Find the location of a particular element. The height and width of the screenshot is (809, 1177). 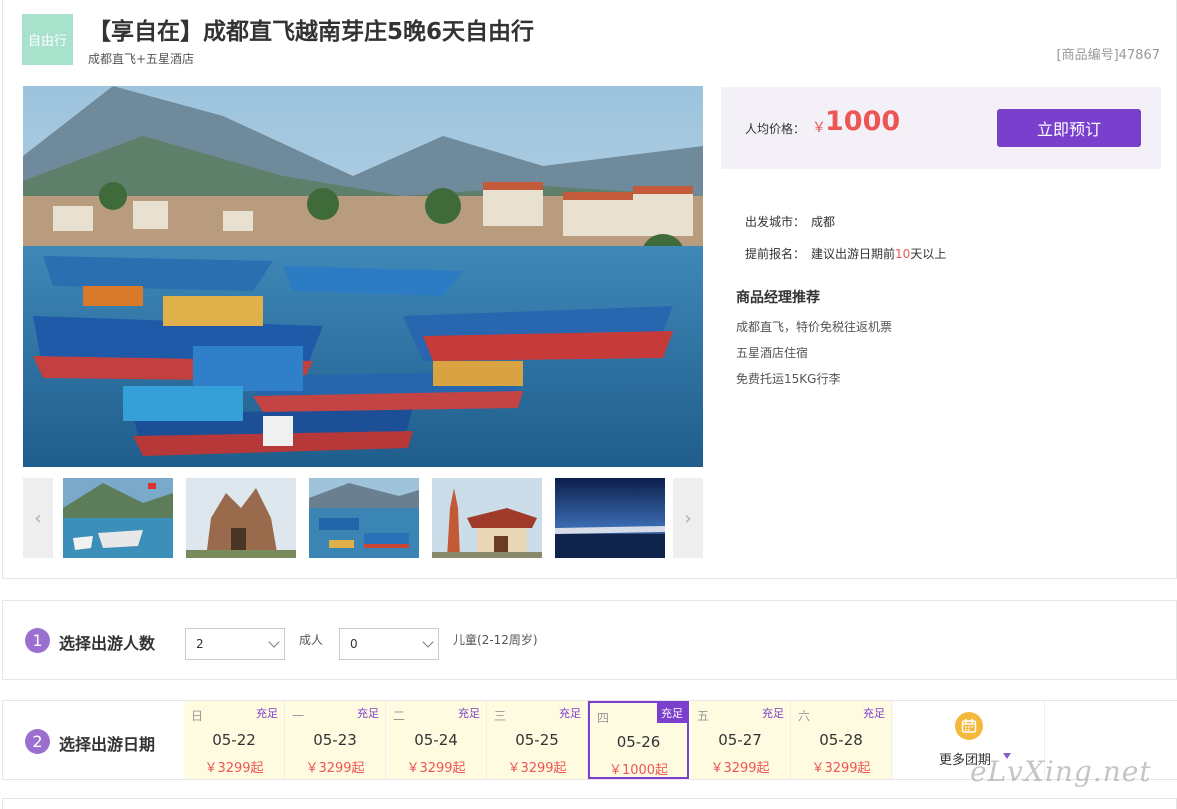

date: 05-22 is located at coordinates (234, 740).